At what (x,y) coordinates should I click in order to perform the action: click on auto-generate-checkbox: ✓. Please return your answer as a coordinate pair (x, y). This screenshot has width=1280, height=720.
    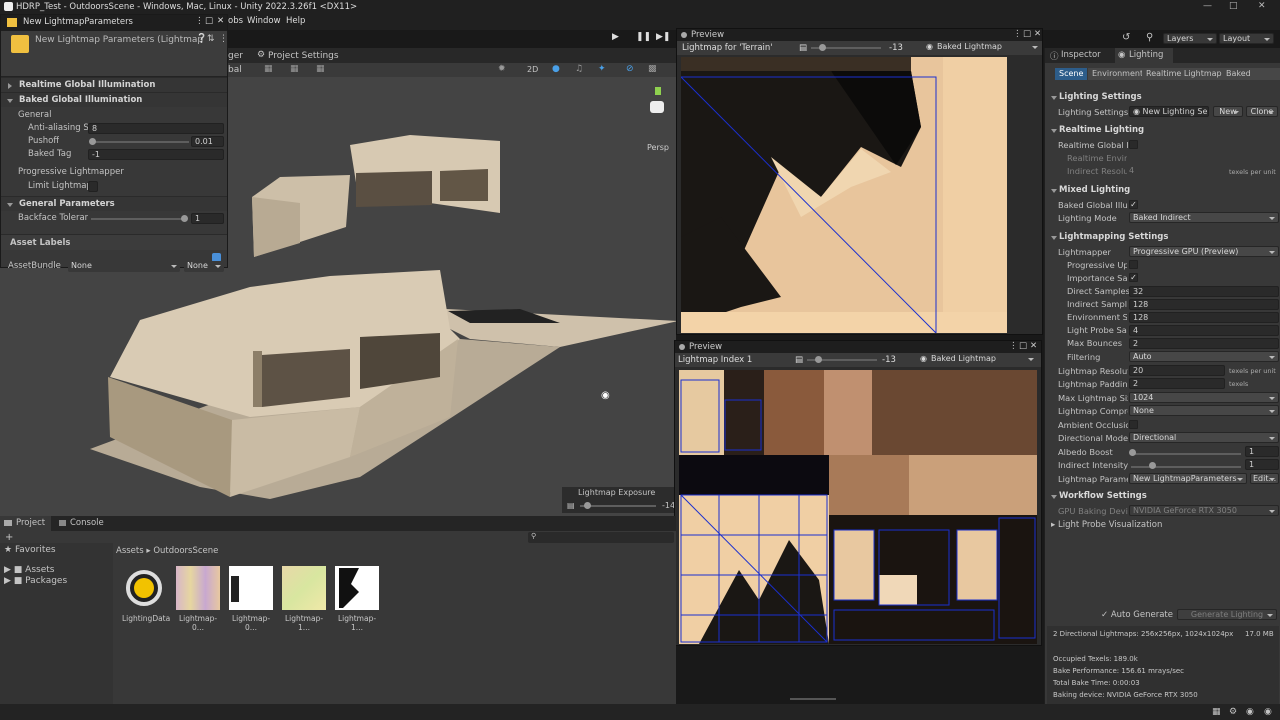
    Looking at the image, I should click on (1106, 615).